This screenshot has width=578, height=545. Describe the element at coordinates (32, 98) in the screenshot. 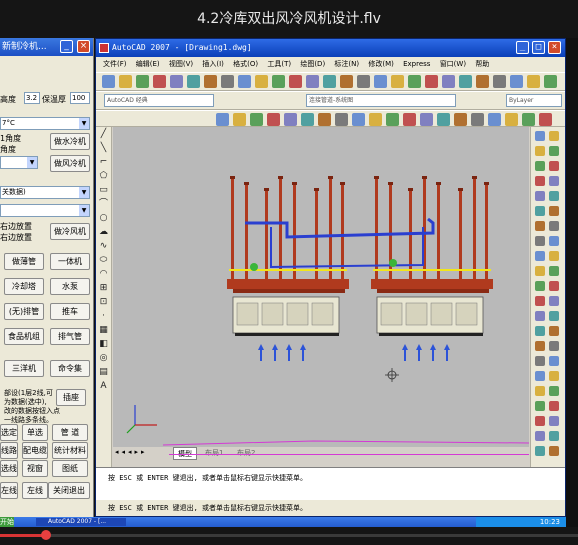

I see `height-input: 3.2` at that location.